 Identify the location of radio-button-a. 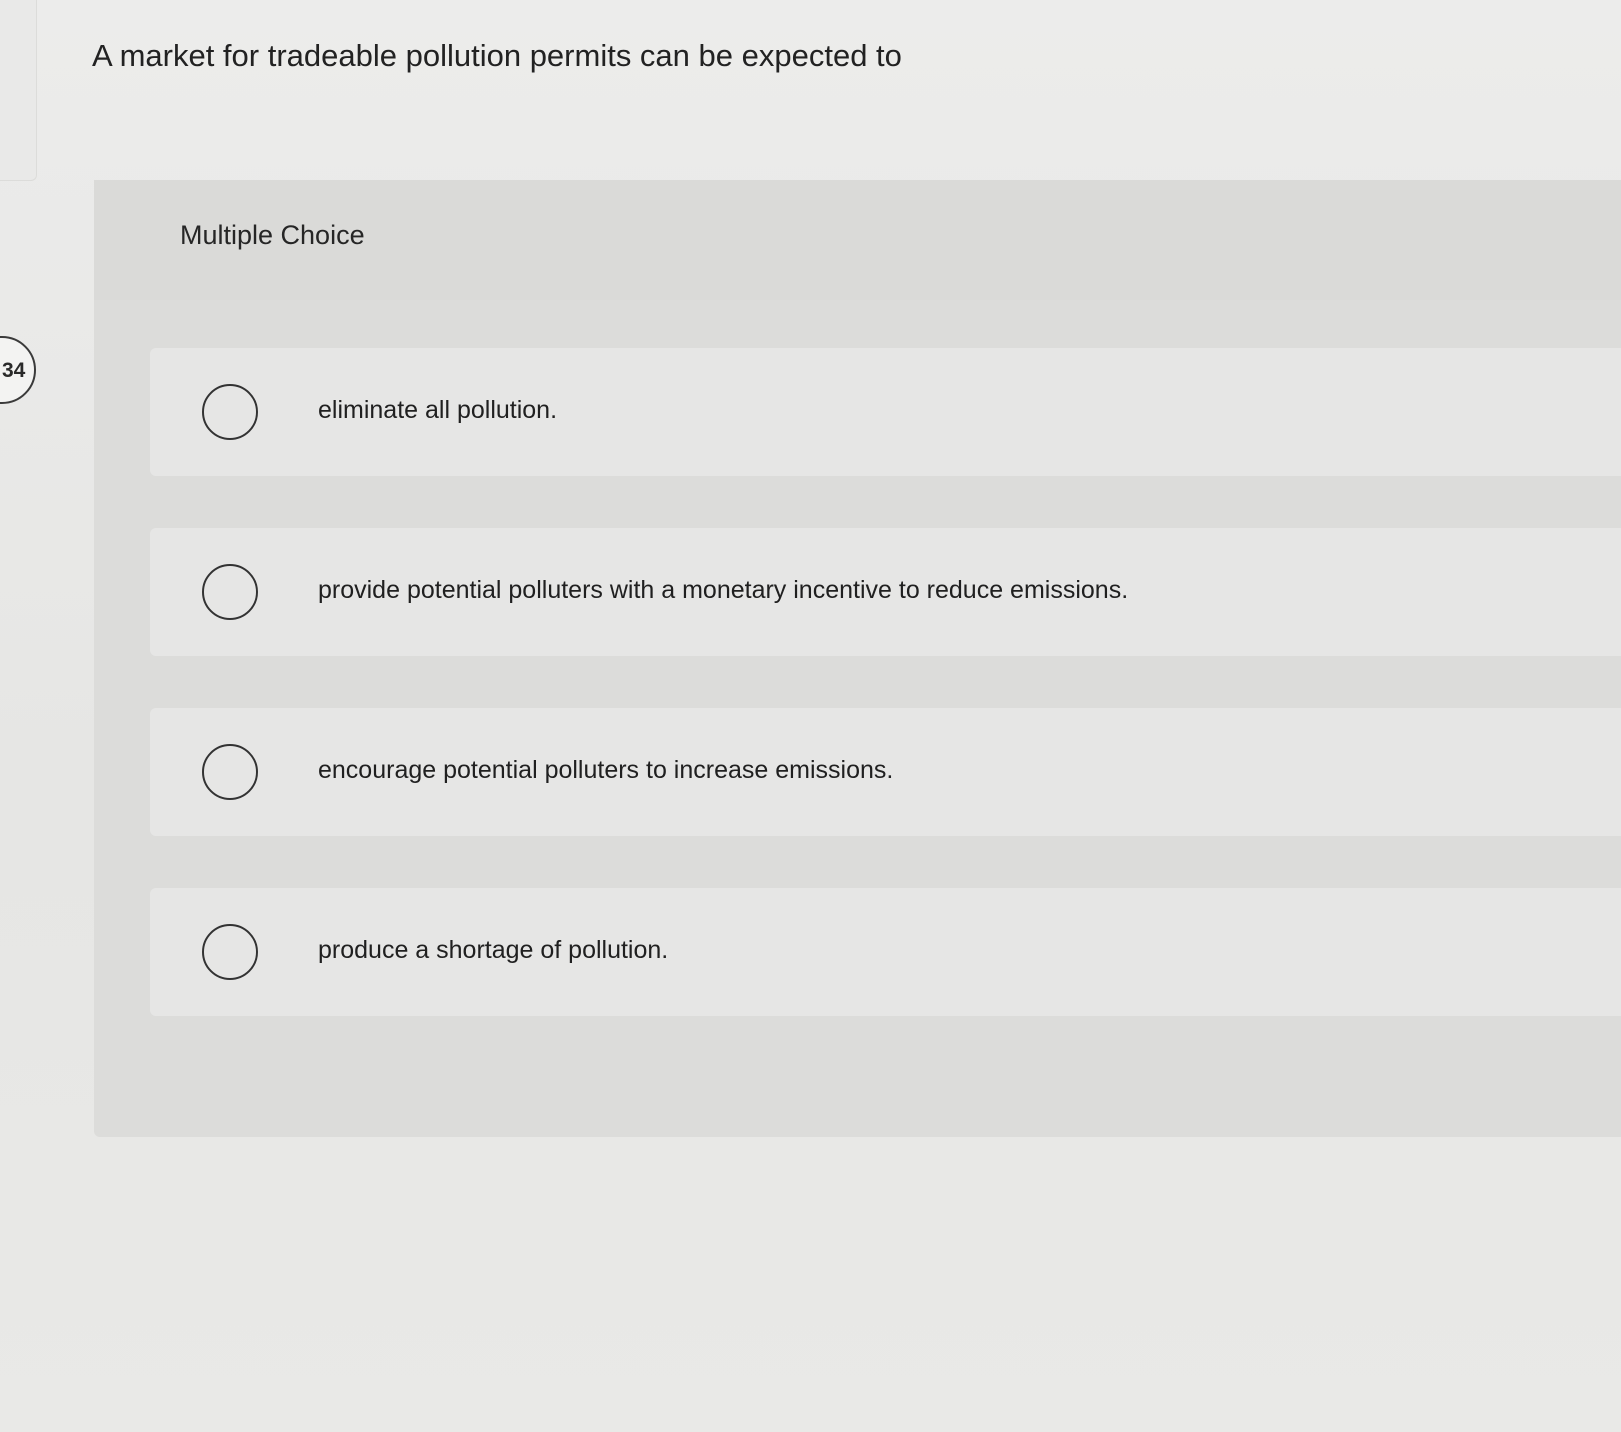
(230, 412).